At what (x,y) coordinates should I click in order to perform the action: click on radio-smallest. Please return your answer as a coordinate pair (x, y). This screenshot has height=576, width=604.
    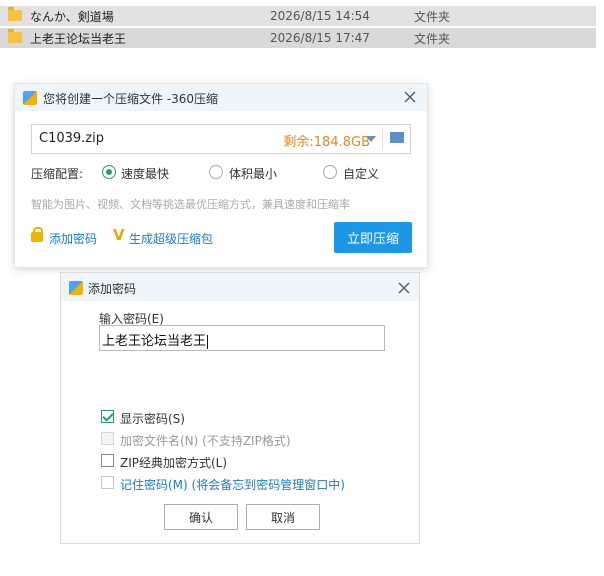
    Looking at the image, I should click on (216, 172).